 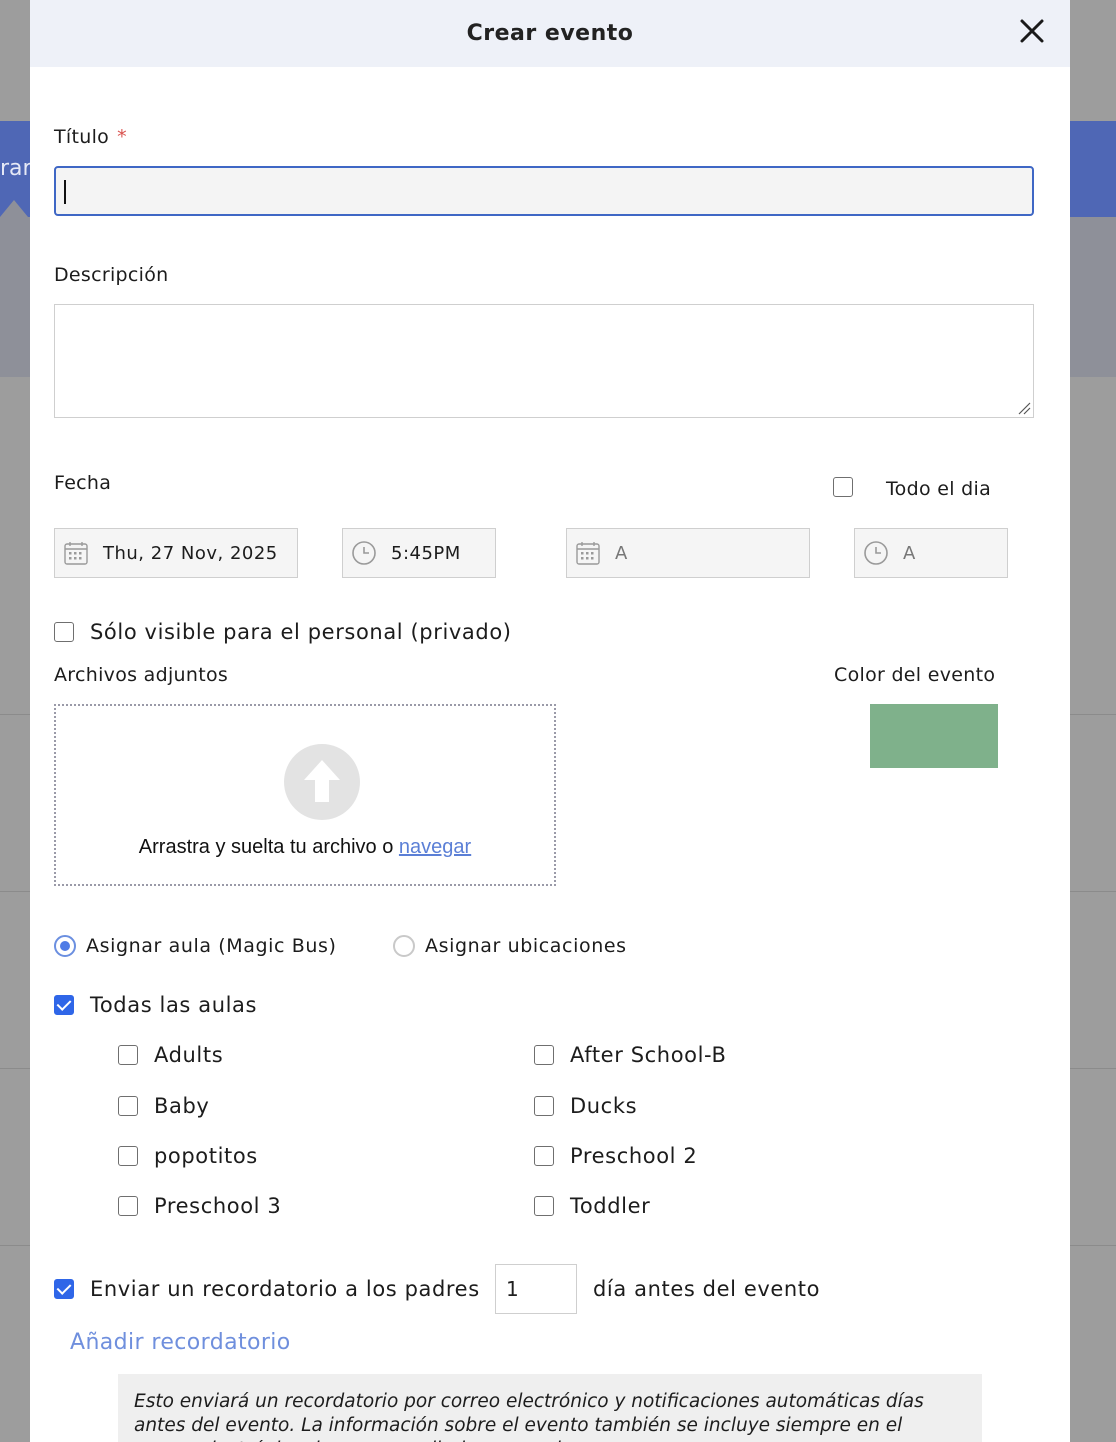 What do you see at coordinates (14, 208) in the screenshot?
I see `background-nav-pointer` at bounding box center [14, 208].